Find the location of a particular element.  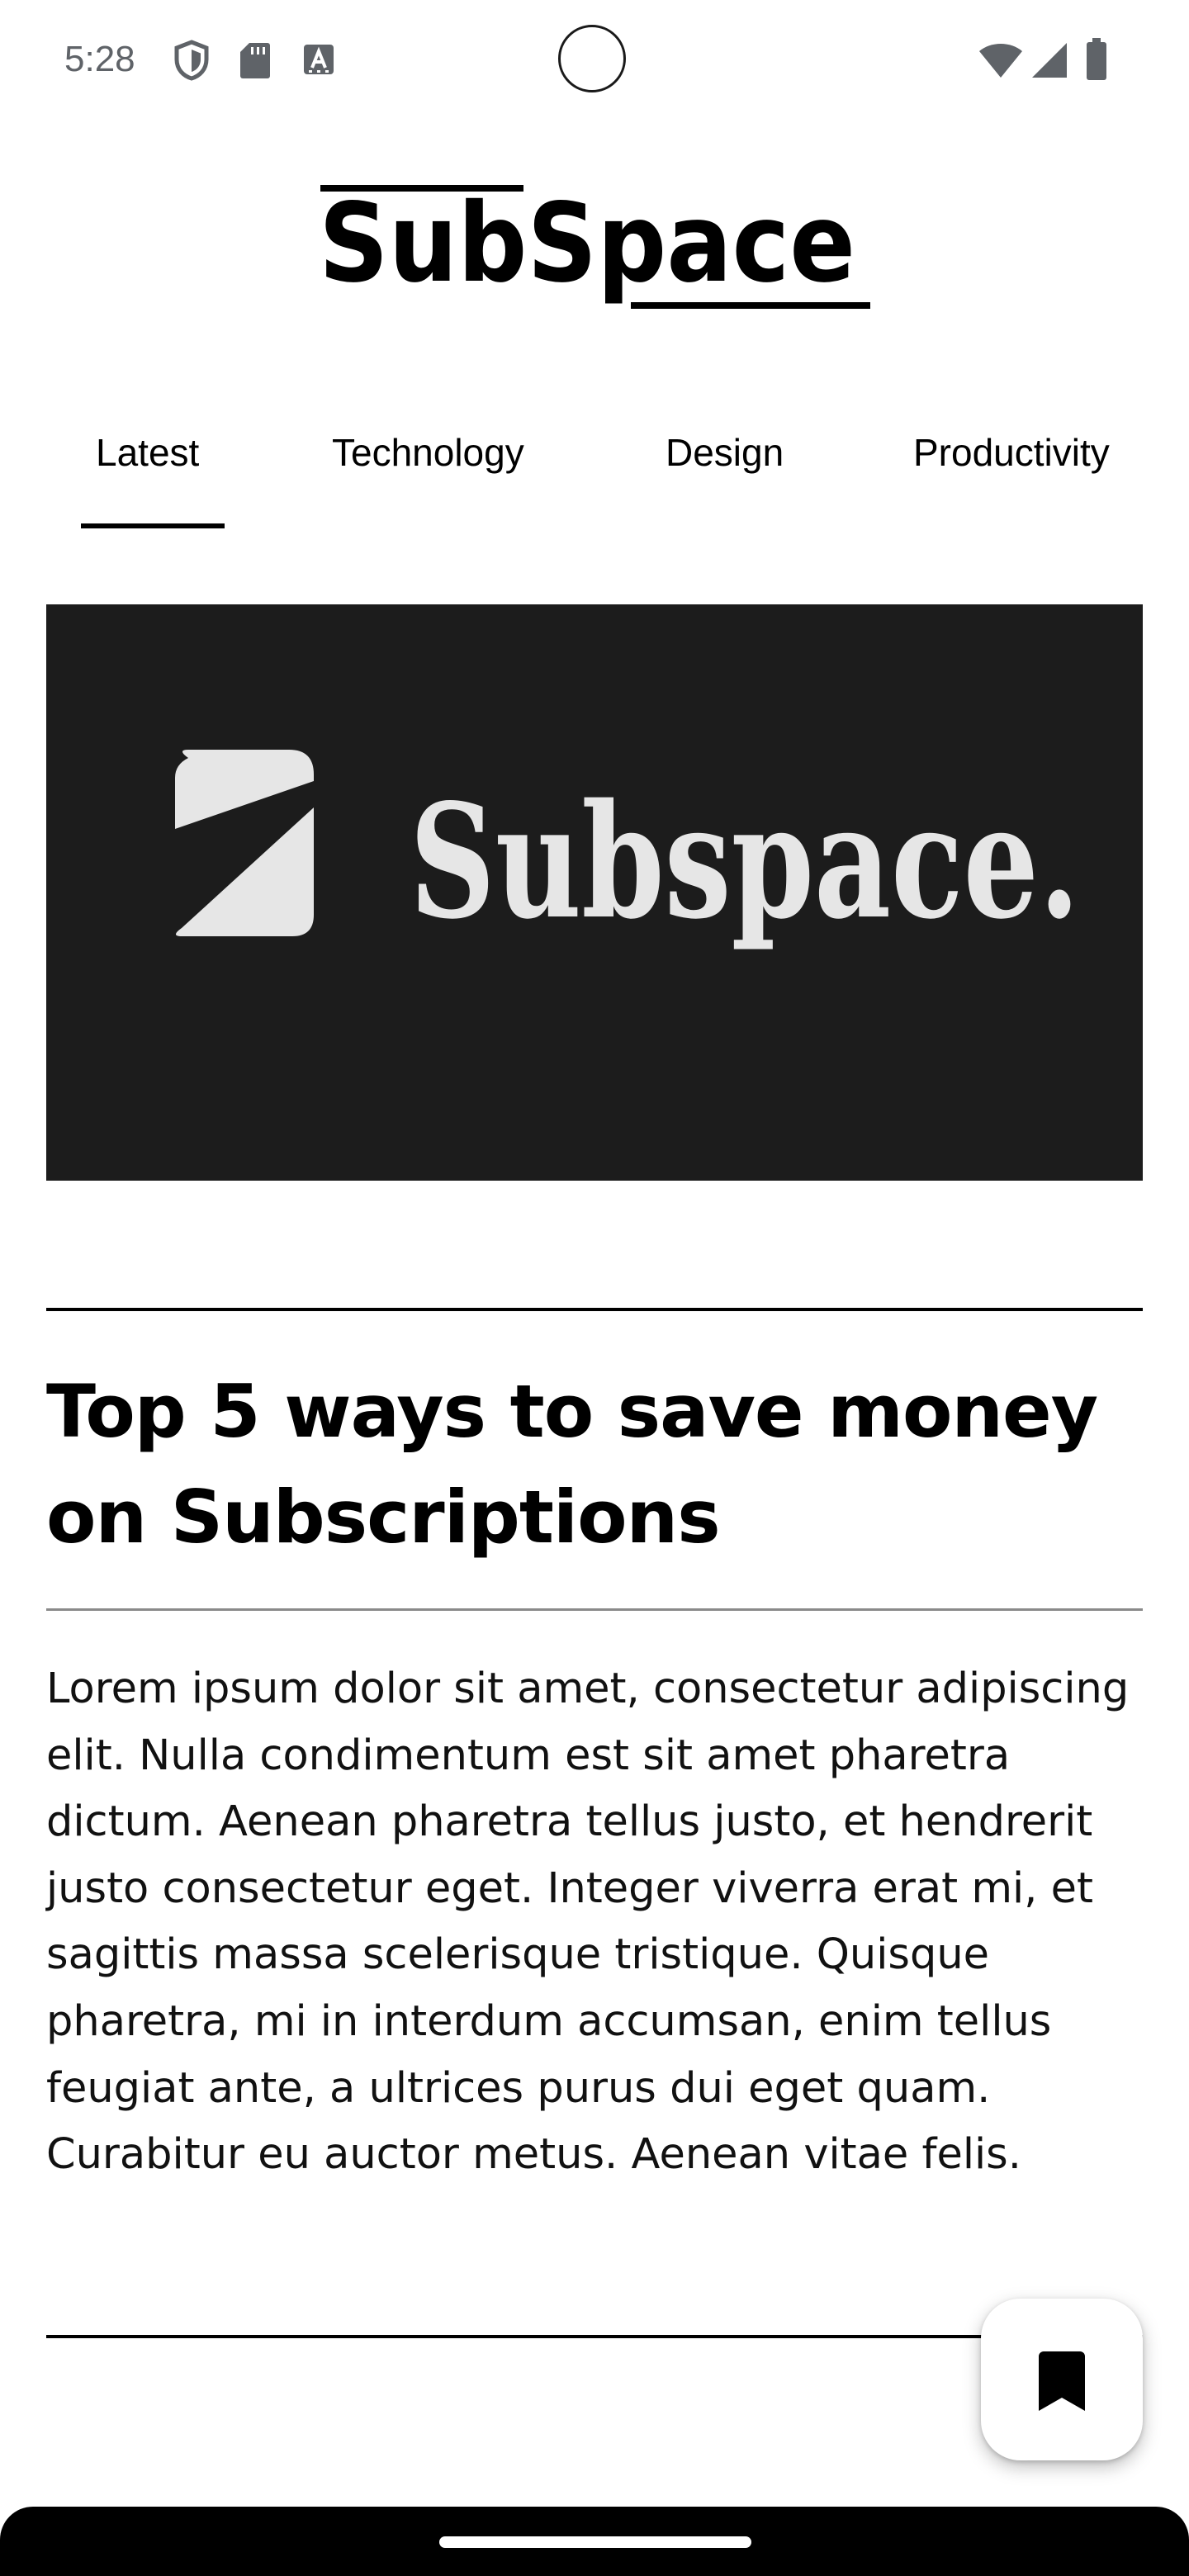

subspace-logo-image: Subspace. is located at coordinates (627, 852).